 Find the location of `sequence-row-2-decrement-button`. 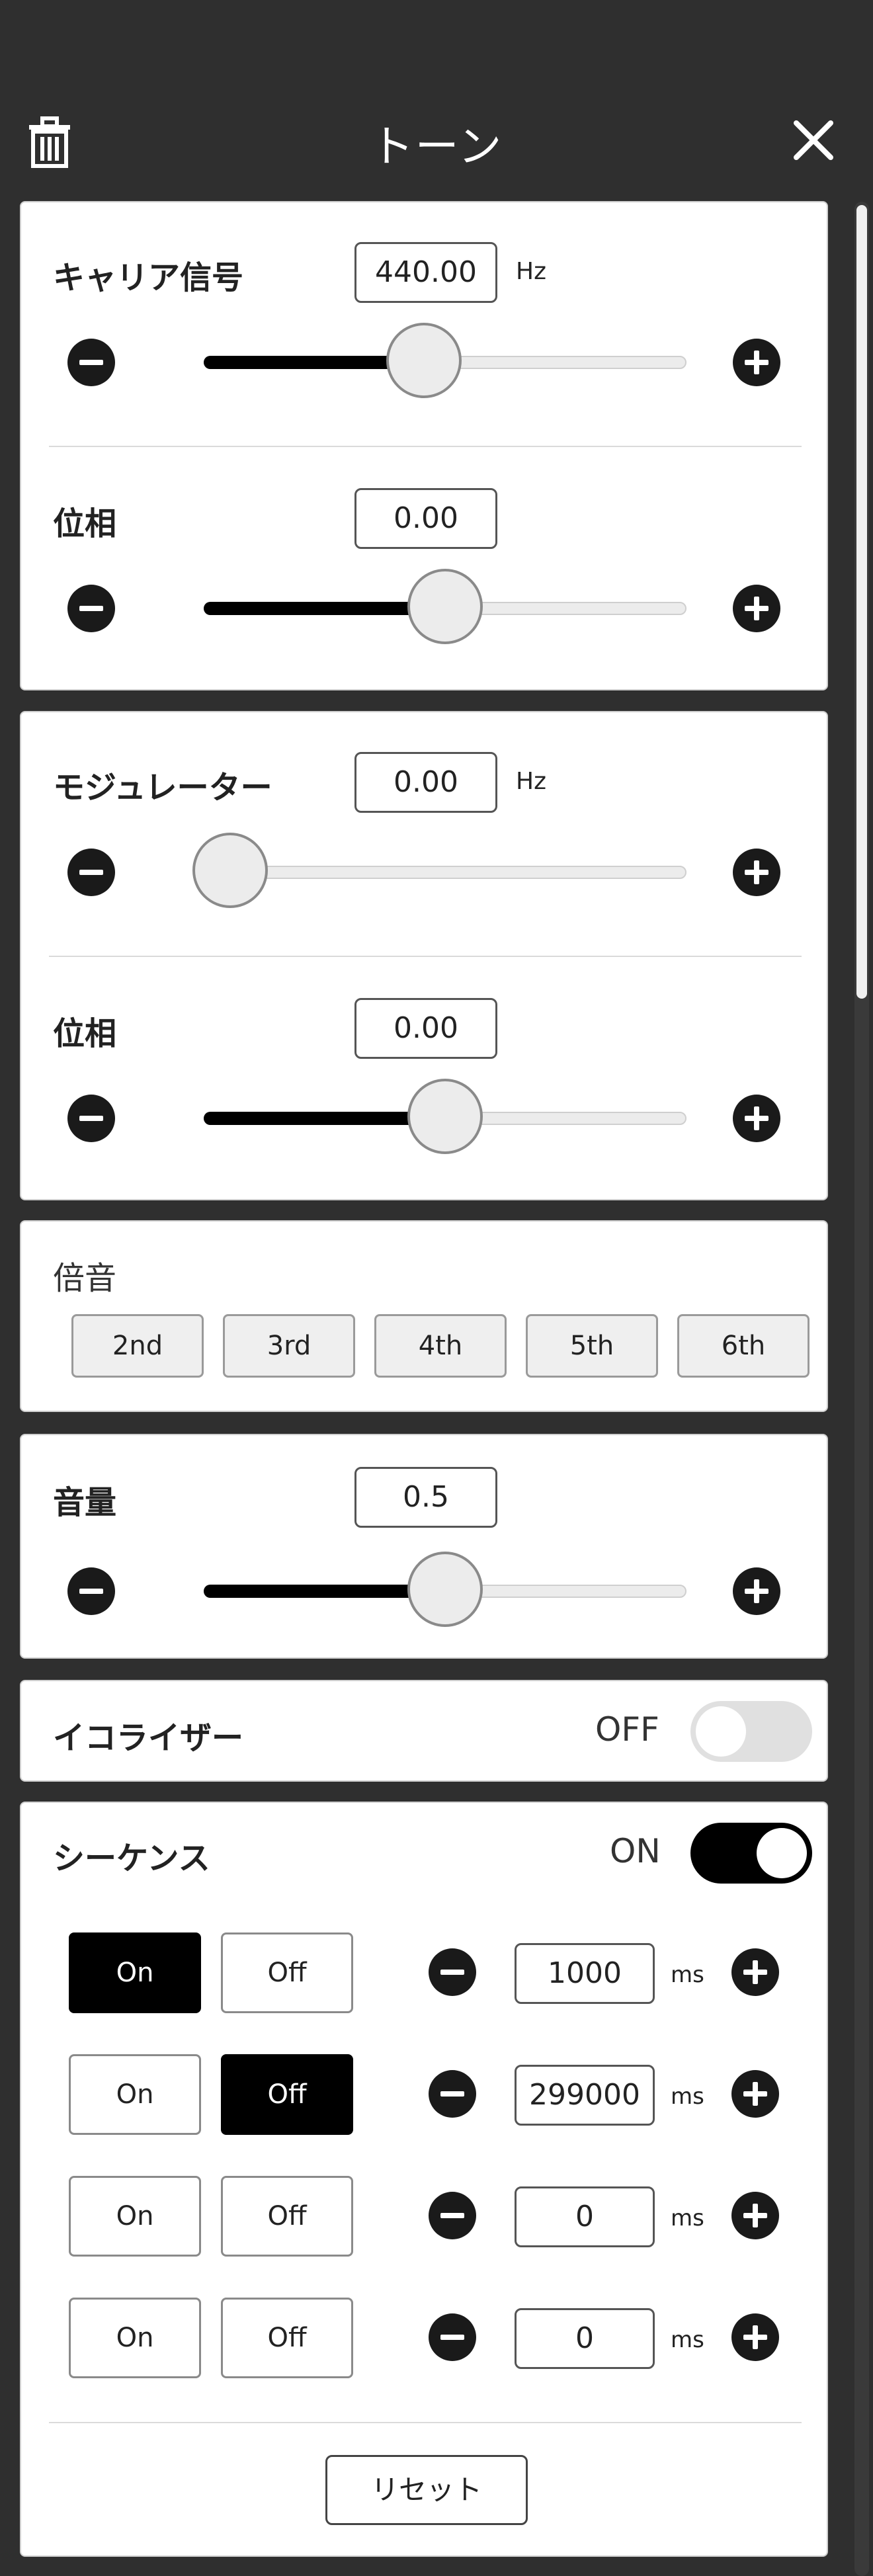

sequence-row-2-decrement-button is located at coordinates (452, 2094).